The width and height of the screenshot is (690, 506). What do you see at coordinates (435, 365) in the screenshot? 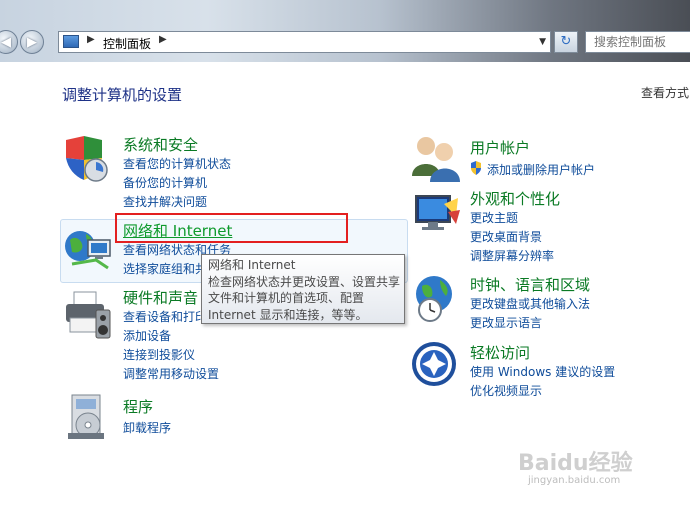
I see `ease-of-access-icon` at bounding box center [435, 365].